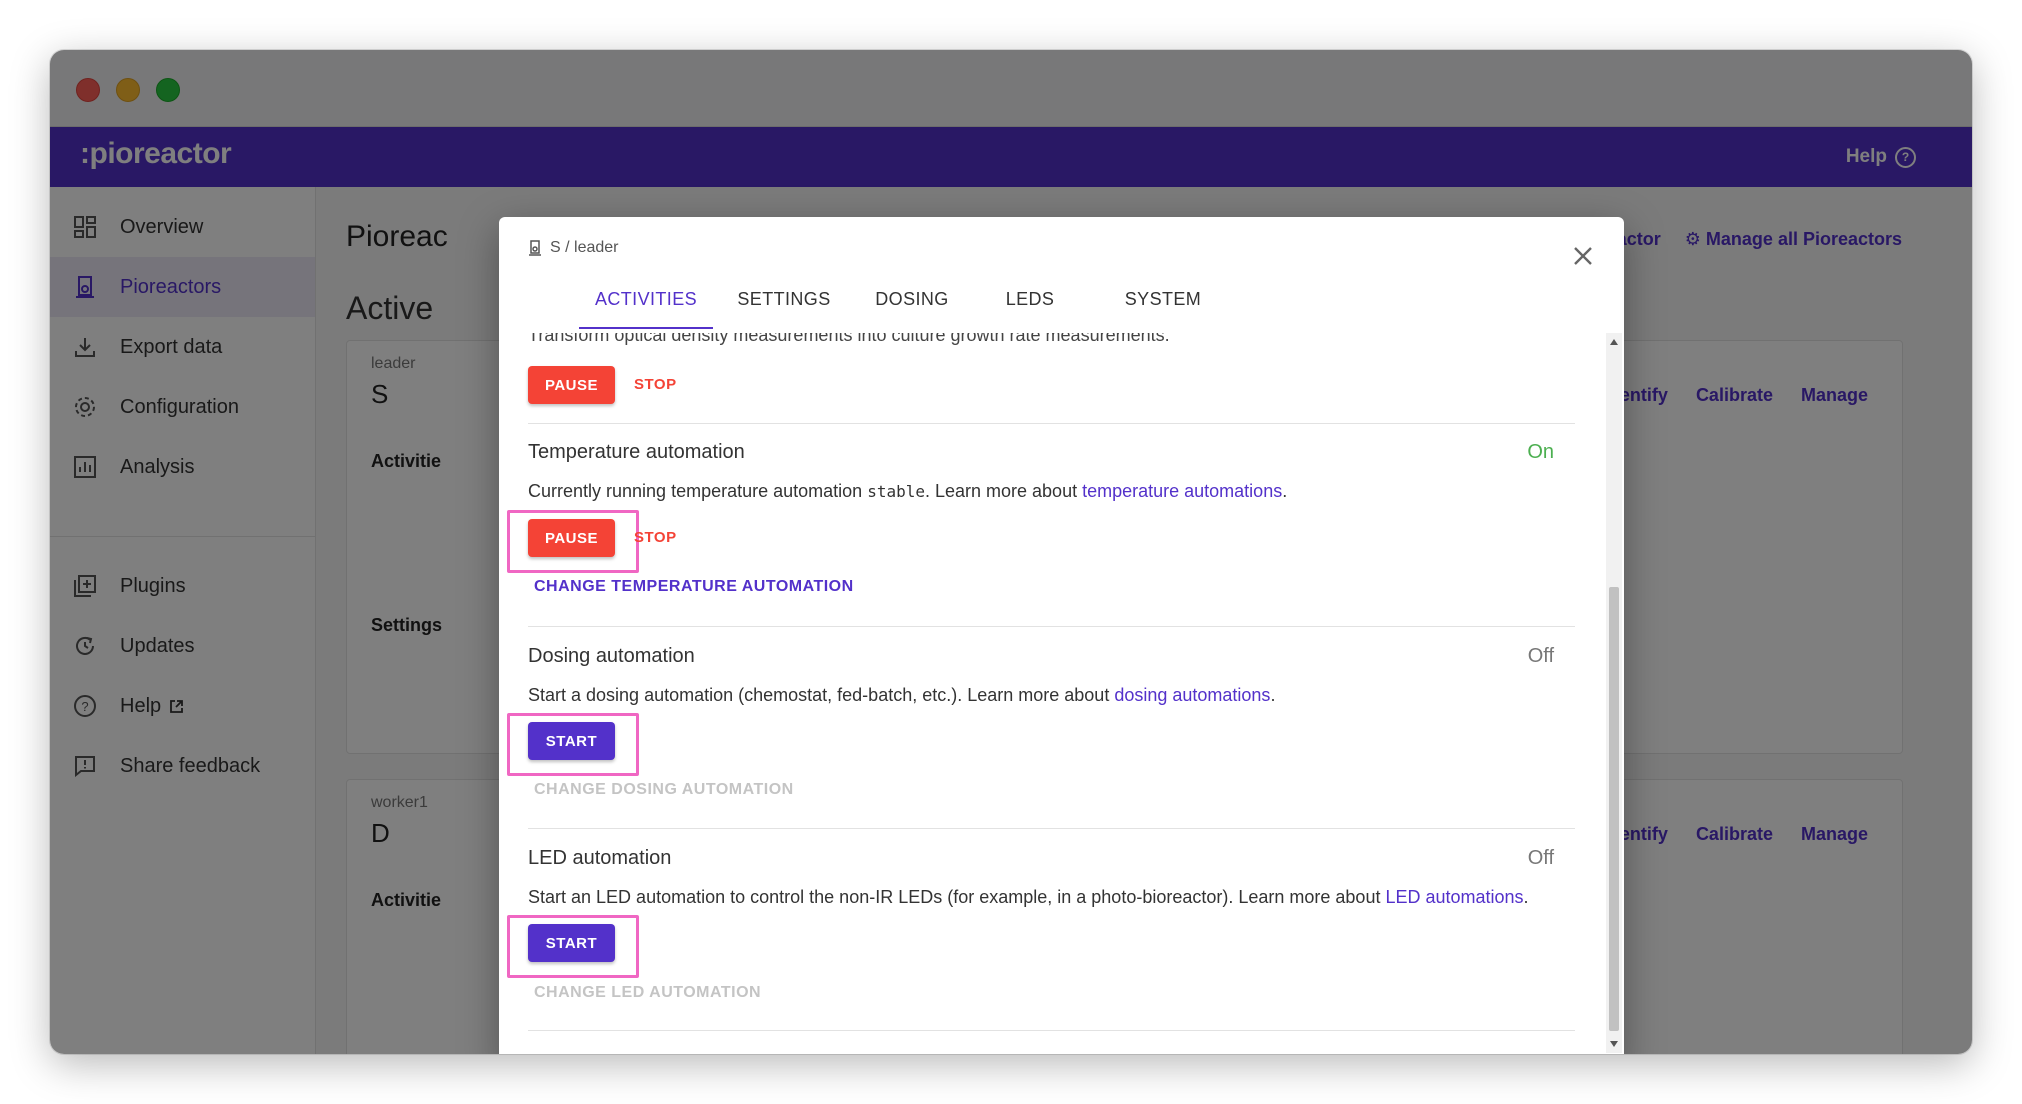 The width and height of the screenshot is (2022, 1104). Describe the element at coordinates (1192, 695) in the screenshot. I see `dosing-automations-link: dosing automations` at that location.